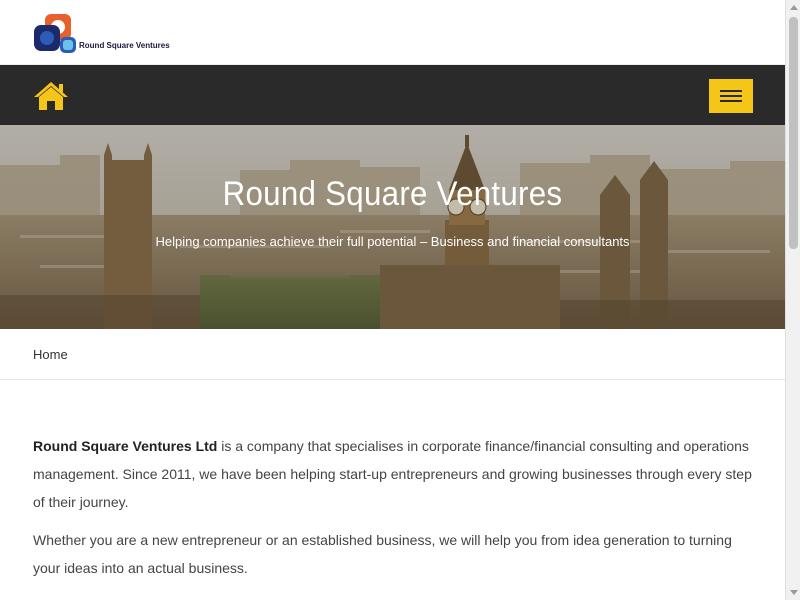 The width and height of the screenshot is (800, 600). I want to click on logo-text: Round Square Ventures, so click(124, 45).